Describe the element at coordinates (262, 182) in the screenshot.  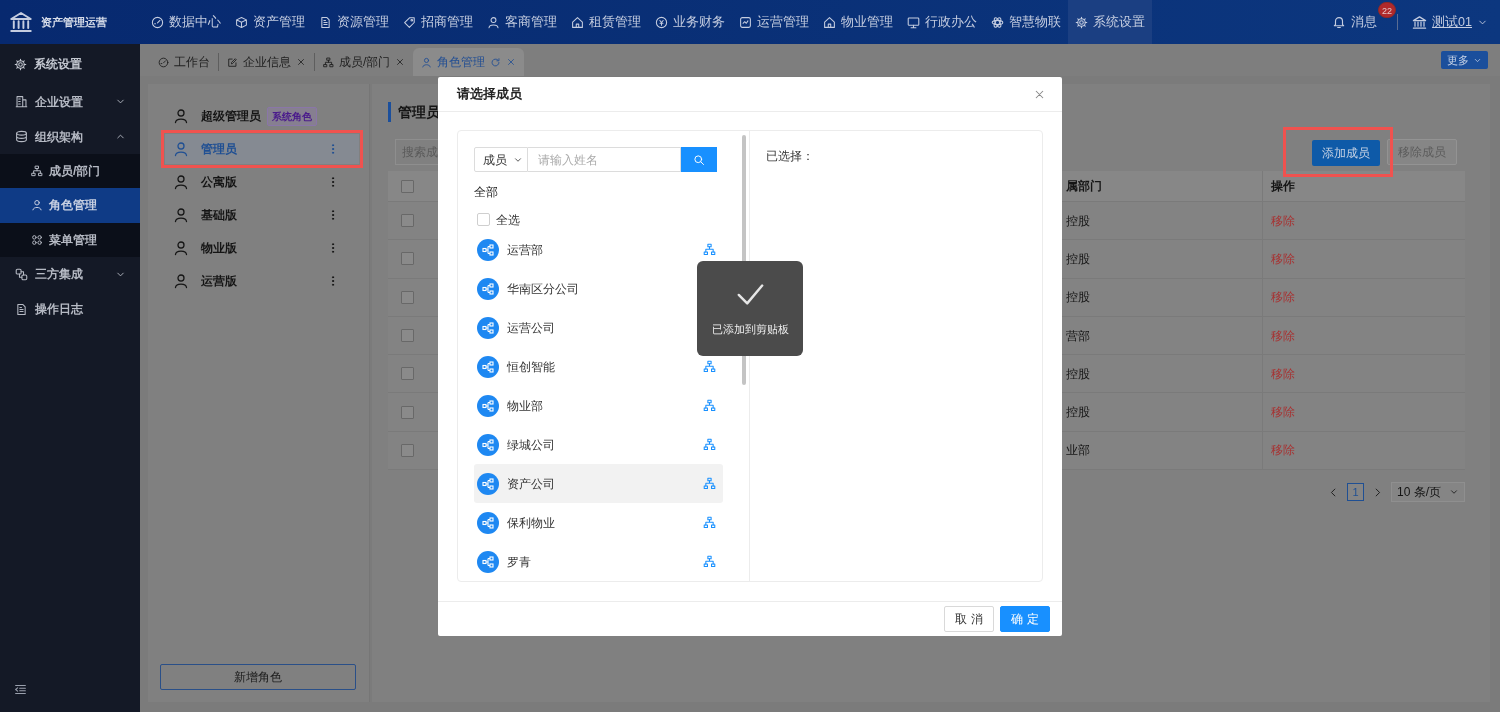
I see `role-item: 公寓版` at that location.